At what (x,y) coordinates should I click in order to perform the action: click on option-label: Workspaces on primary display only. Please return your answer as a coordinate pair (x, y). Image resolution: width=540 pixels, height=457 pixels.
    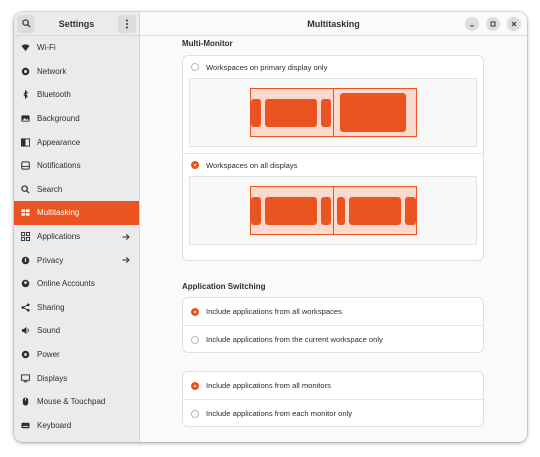
    Looking at the image, I should click on (267, 67).